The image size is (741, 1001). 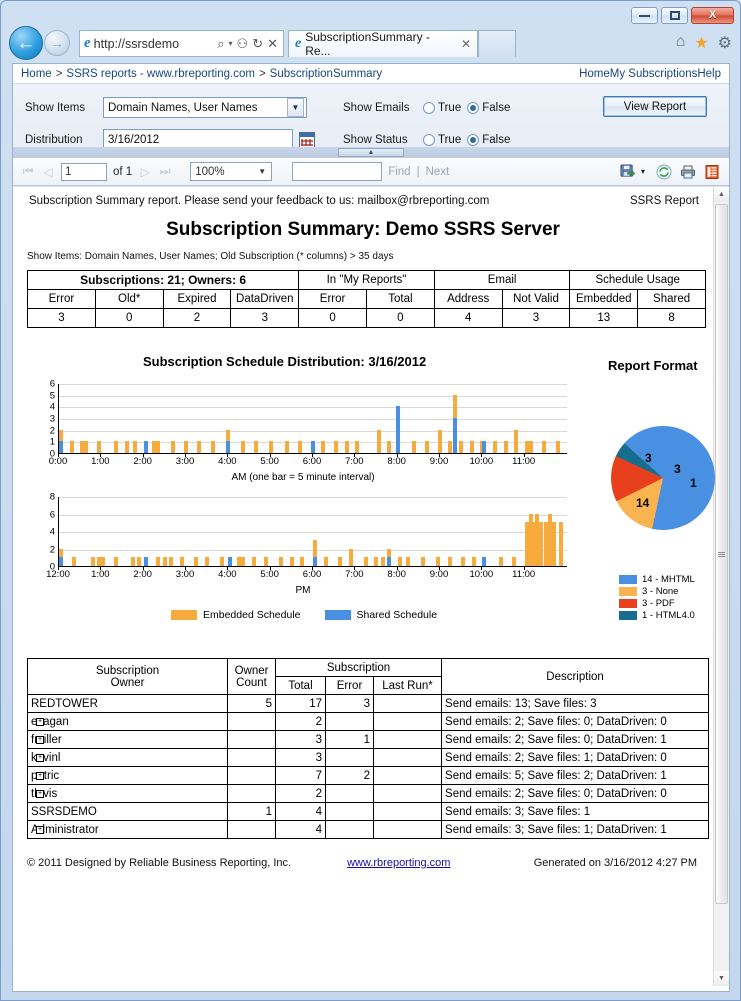 What do you see at coordinates (688, 172) in the screenshot?
I see `print-icon` at bounding box center [688, 172].